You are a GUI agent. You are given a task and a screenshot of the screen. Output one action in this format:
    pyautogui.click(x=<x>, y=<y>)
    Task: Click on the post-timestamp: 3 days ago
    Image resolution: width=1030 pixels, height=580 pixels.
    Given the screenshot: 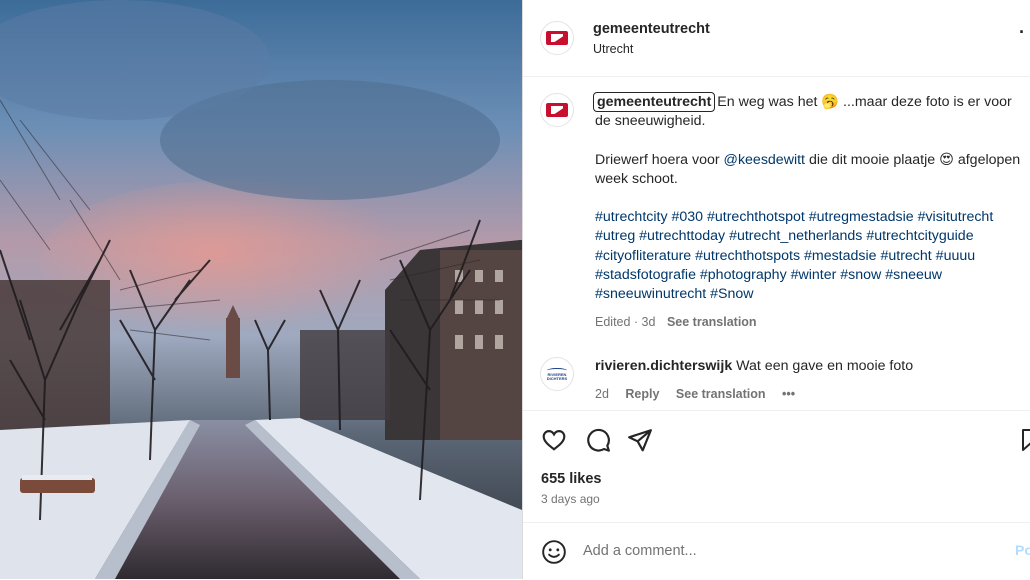 What is the action you would take?
    pyautogui.click(x=570, y=499)
    